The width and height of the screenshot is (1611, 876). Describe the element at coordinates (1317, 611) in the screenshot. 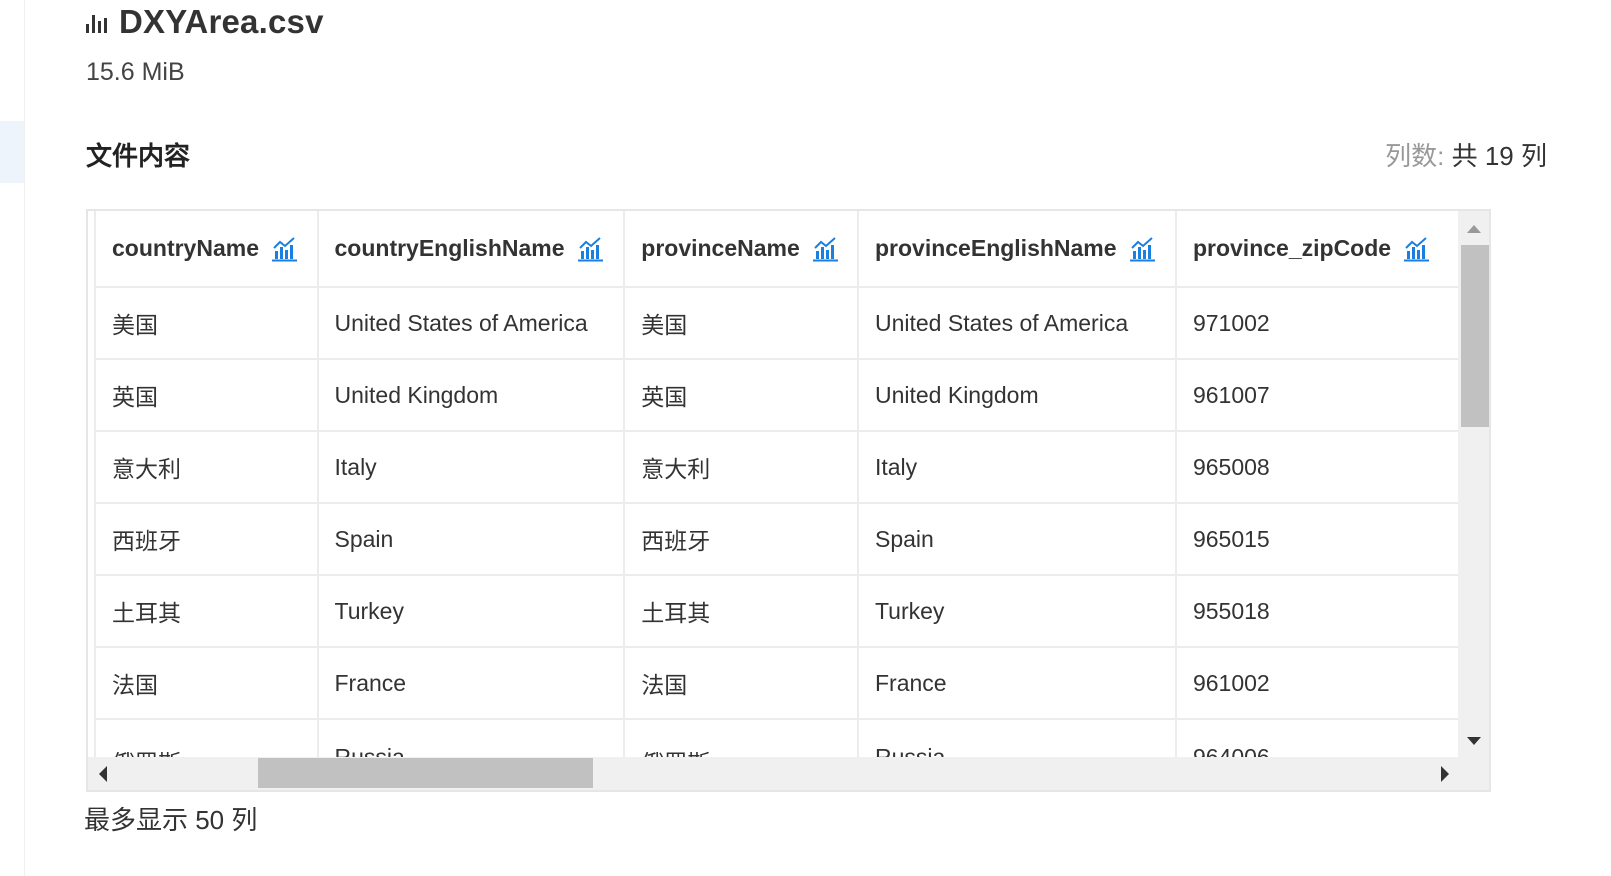

I see `table-cell: 955018` at that location.